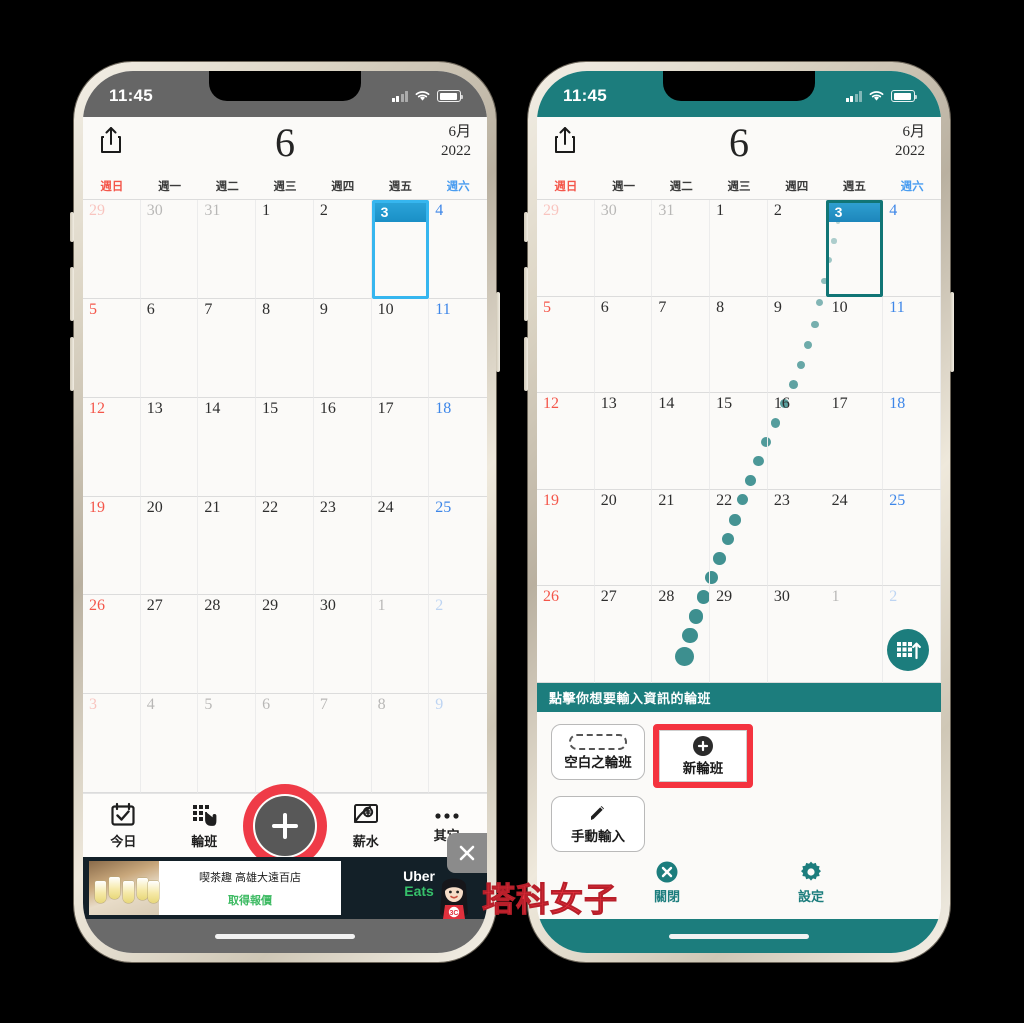 The image size is (1024, 1023). I want to click on ad-banner: 喫茶趣 高雄大遠百店 取得報價 Uber Eats ⓘ ✕, so click(285, 888).